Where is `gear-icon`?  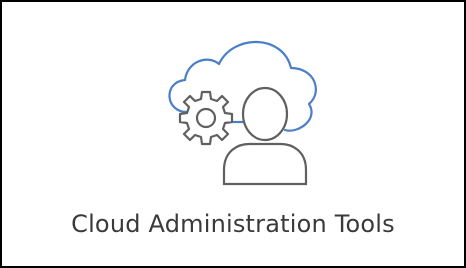 gear-icon is located at coordinates (206, 118).